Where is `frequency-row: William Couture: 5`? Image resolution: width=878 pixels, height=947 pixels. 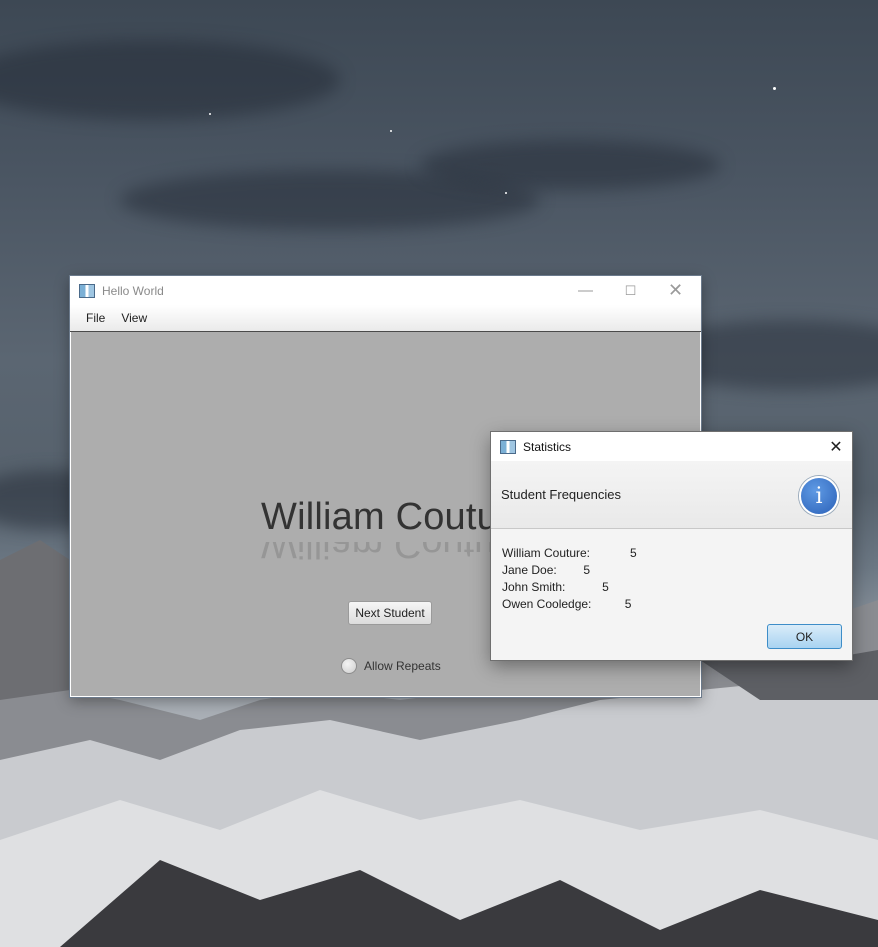
frequency-row: William Couture: 5 is located at coordinates (569, 554).